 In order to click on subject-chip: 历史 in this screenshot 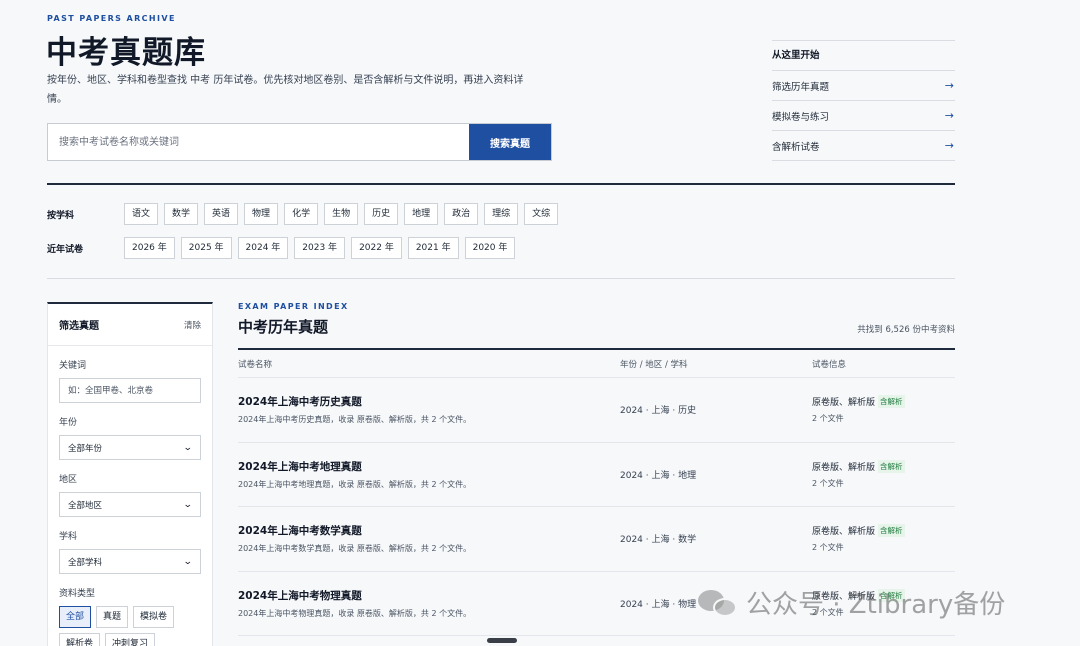, I will do `click(381, 214)`.